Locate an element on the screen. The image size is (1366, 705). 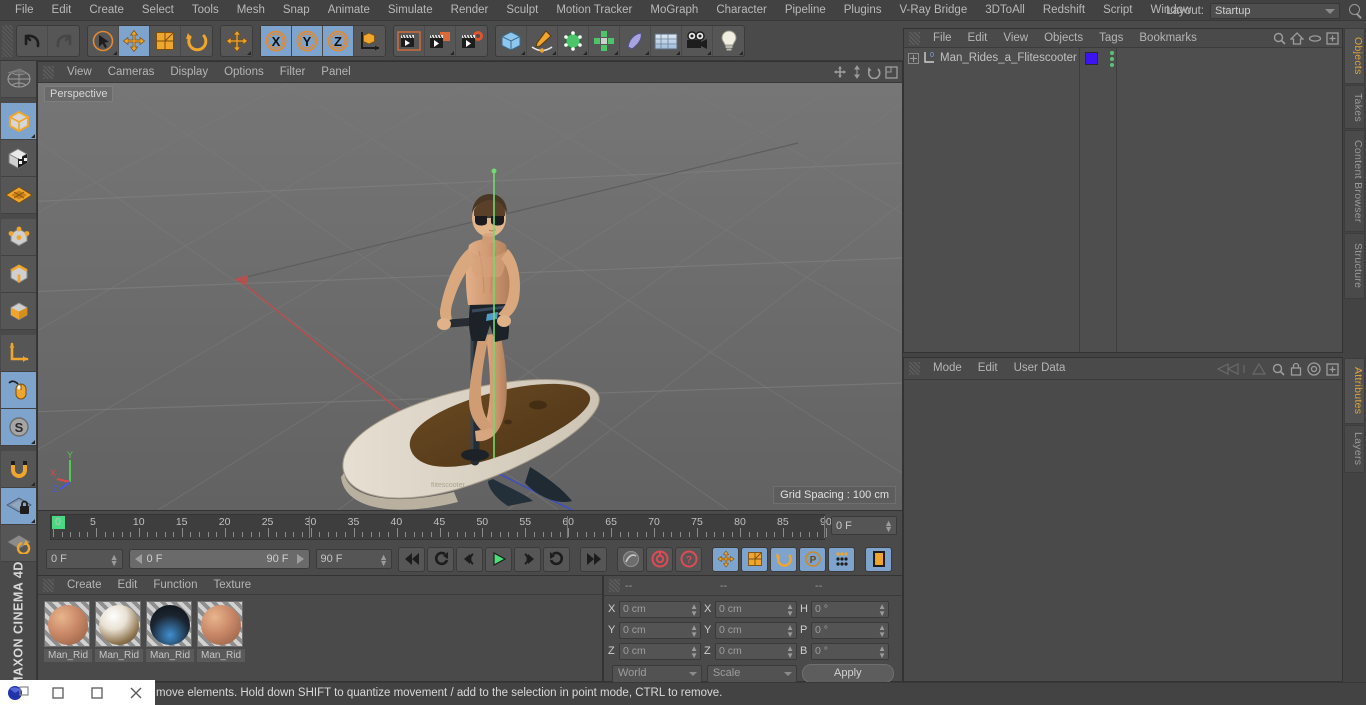
key-parameter-button: P is located at coordinates (813, 559).